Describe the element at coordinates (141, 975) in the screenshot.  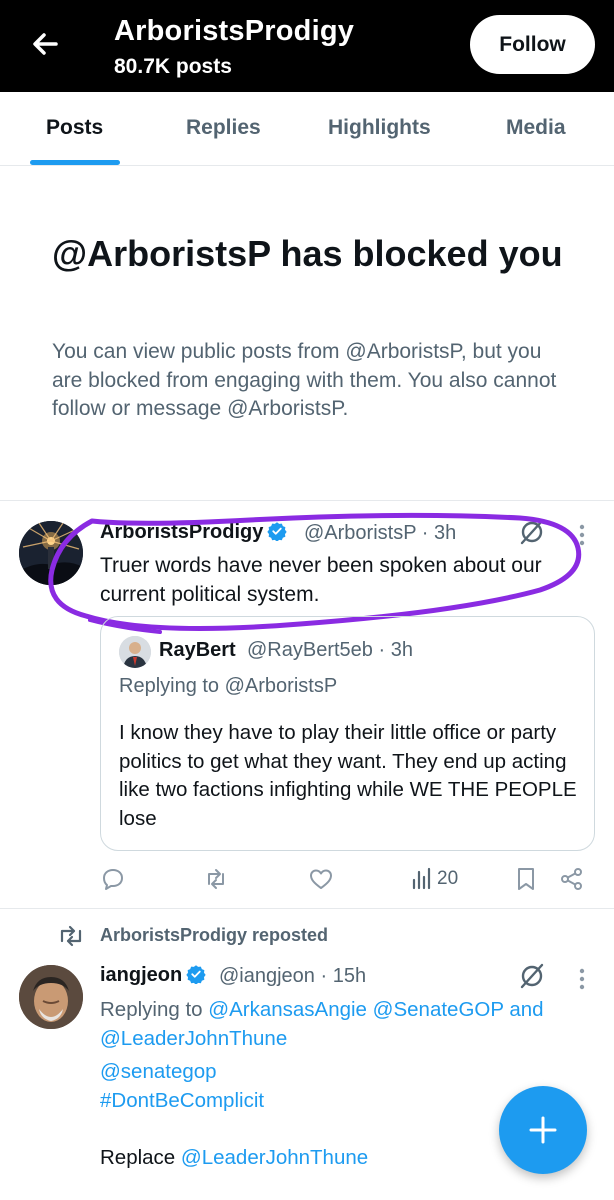
I see `author-name-text: iangjeon` at that location.